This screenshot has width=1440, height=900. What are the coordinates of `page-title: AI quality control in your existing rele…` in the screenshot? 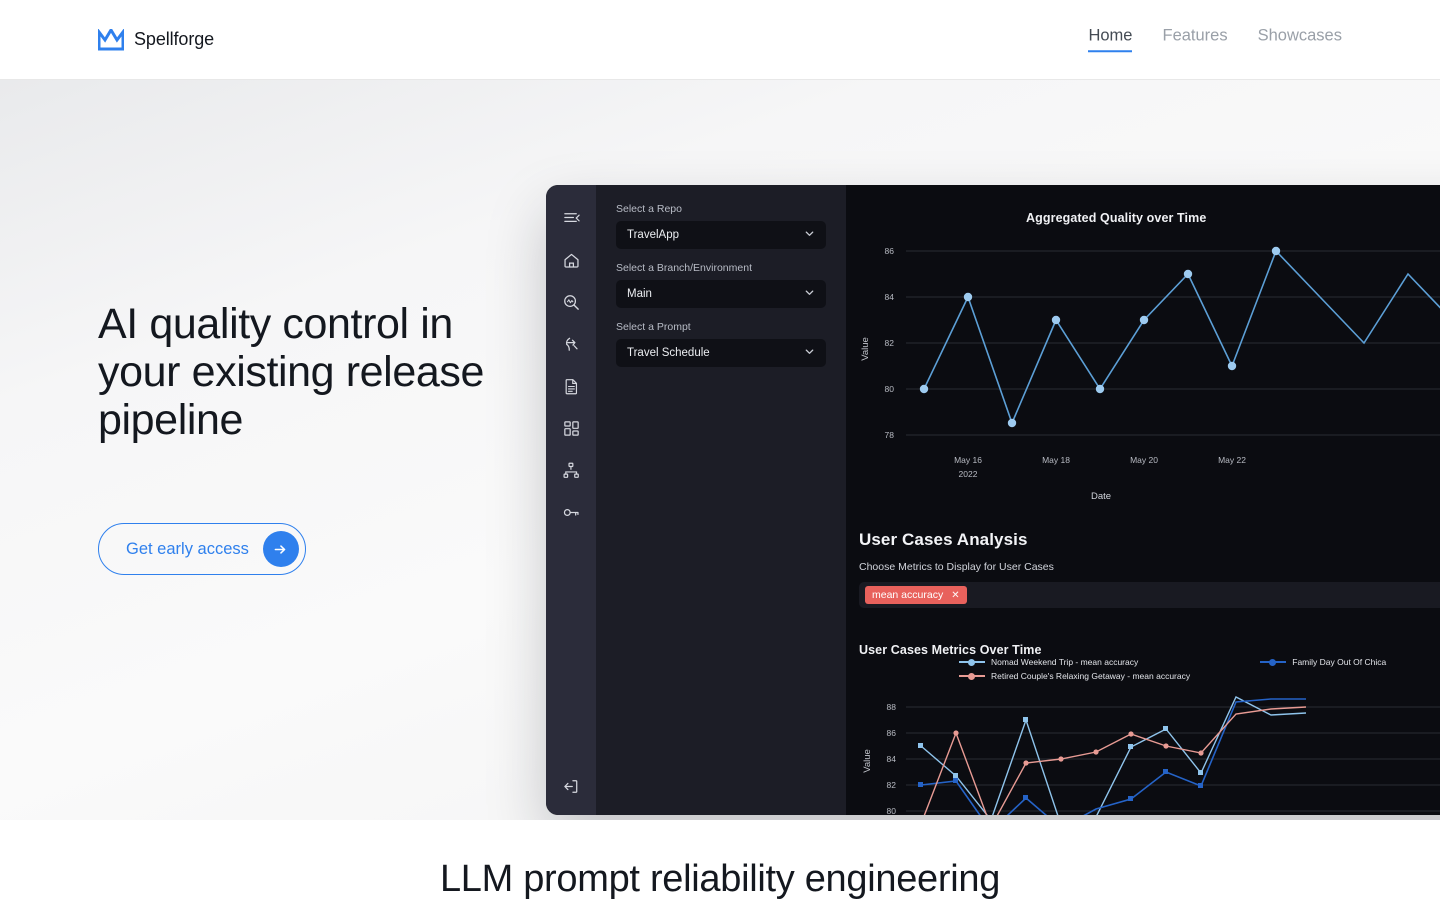 It's located at (291, 372).